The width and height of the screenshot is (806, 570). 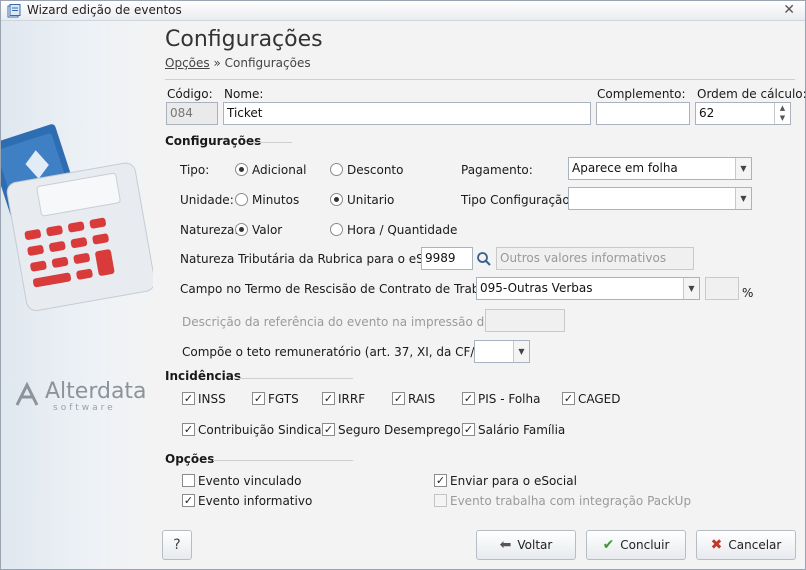 What do you see at coordinates (440, 480) in the screenshot?
I see `enviar-esocial-checkbox: ✓` at bounding box center [440, 480].